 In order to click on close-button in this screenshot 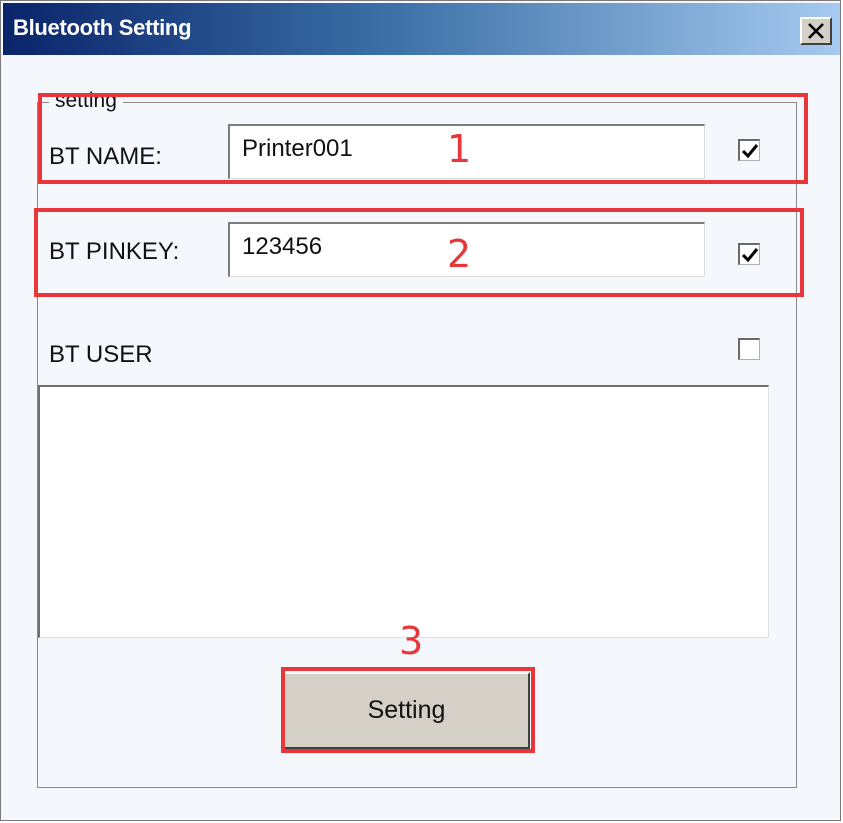, I will do `click(816, 31)`.